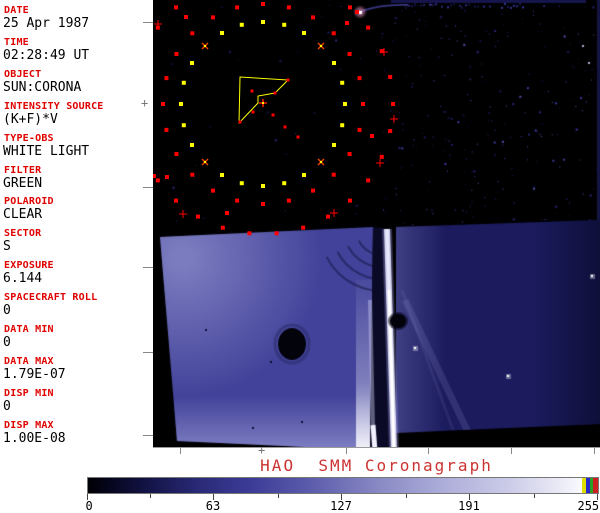 This screenshot has height=513, width=600. Describe the element at coordinates (262, 450) in the screenshot. I see `bottom-axis-center-tick: +` at that location.